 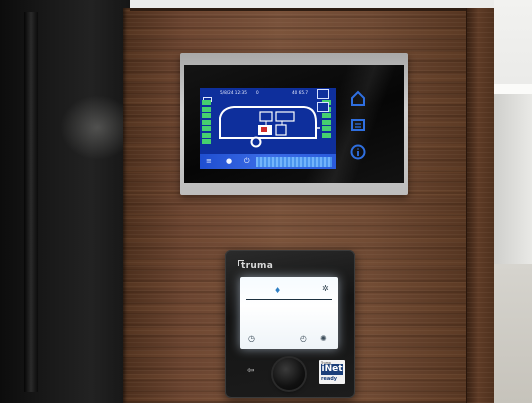 What do you see at coordinates (257, 92) in the screenshot?
I see `status-indicator: 0` at bounding box center [257, 92].